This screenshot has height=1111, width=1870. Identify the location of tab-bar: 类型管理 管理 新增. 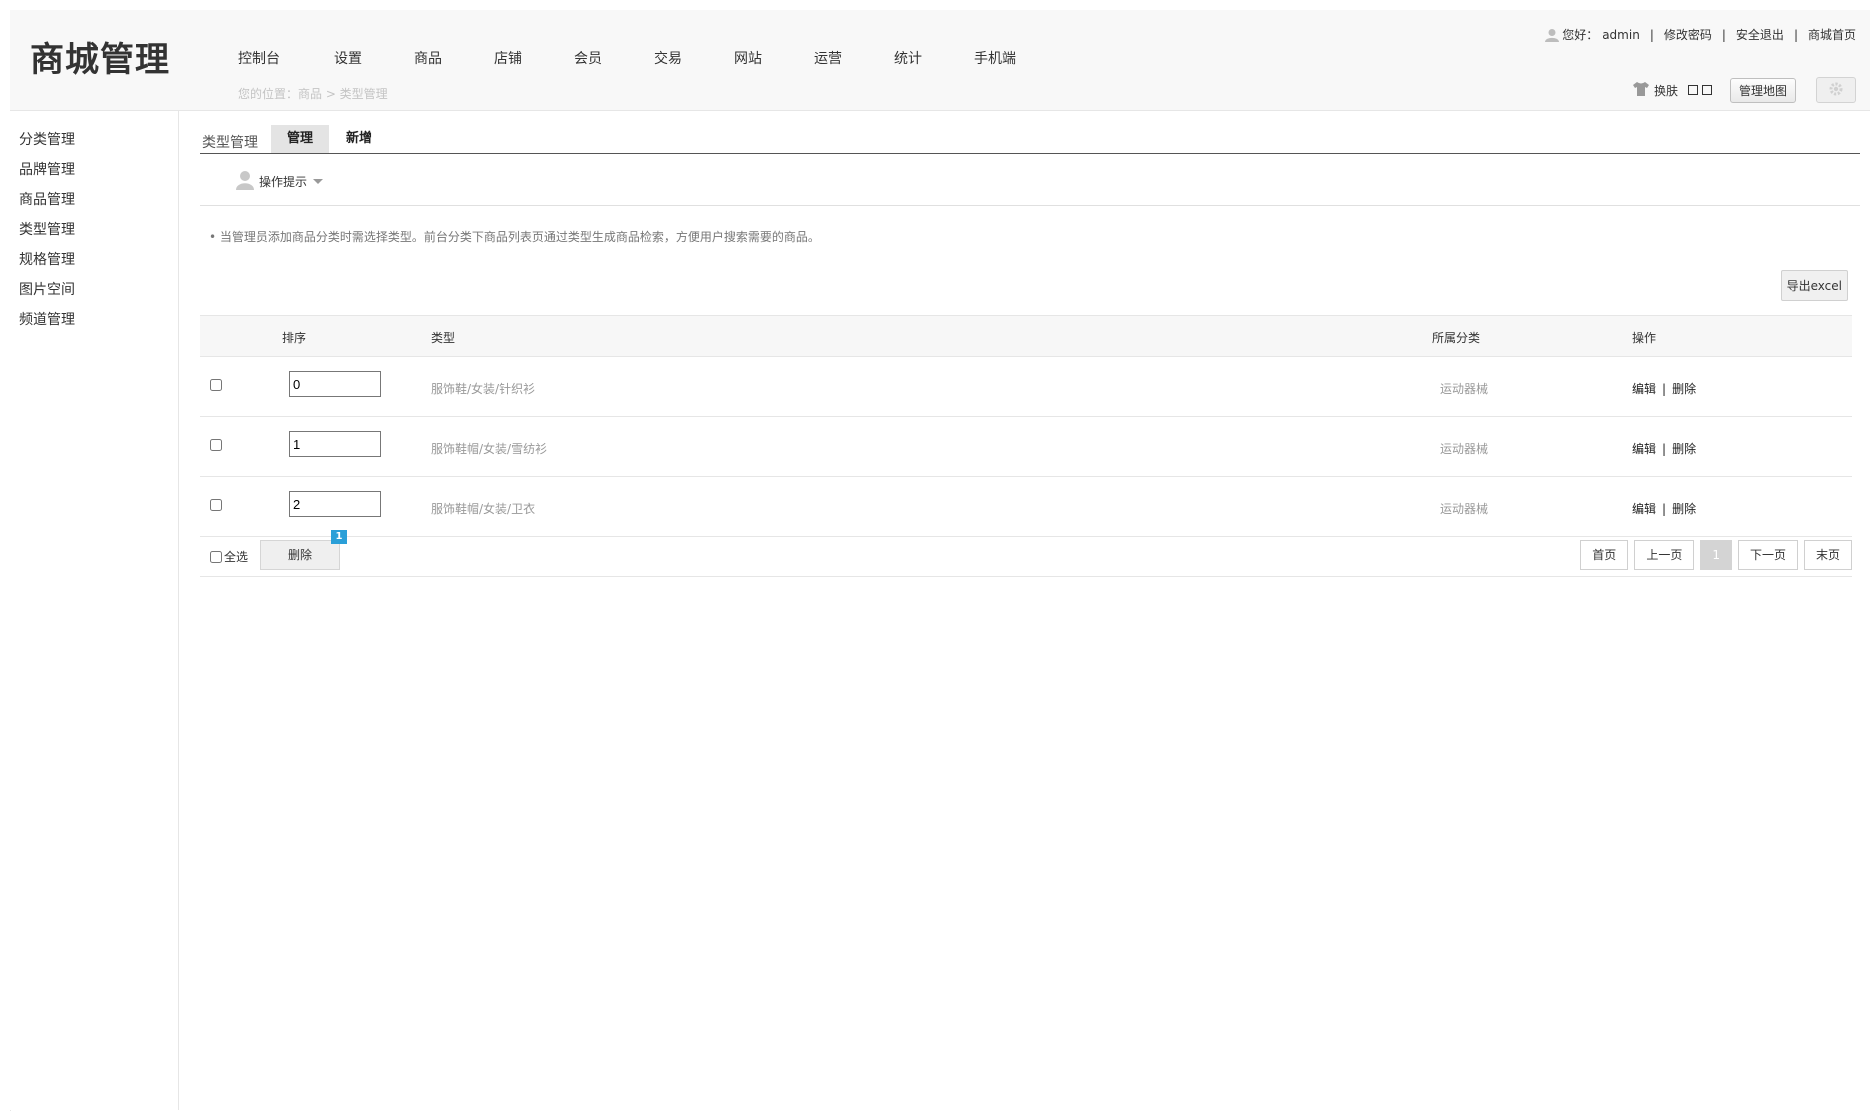
(1030, 139).